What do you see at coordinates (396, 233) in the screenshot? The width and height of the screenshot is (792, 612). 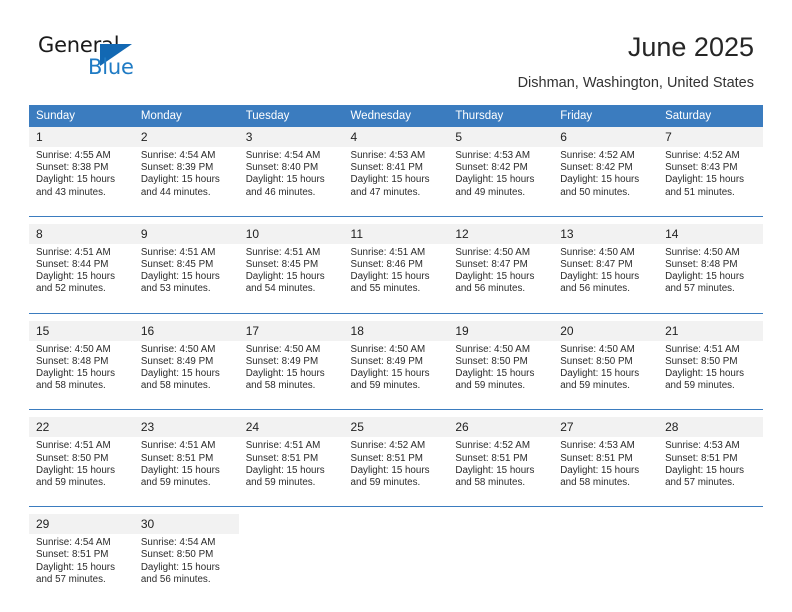 I see `day-cell-number: 11` at bounding box center [396, 233].